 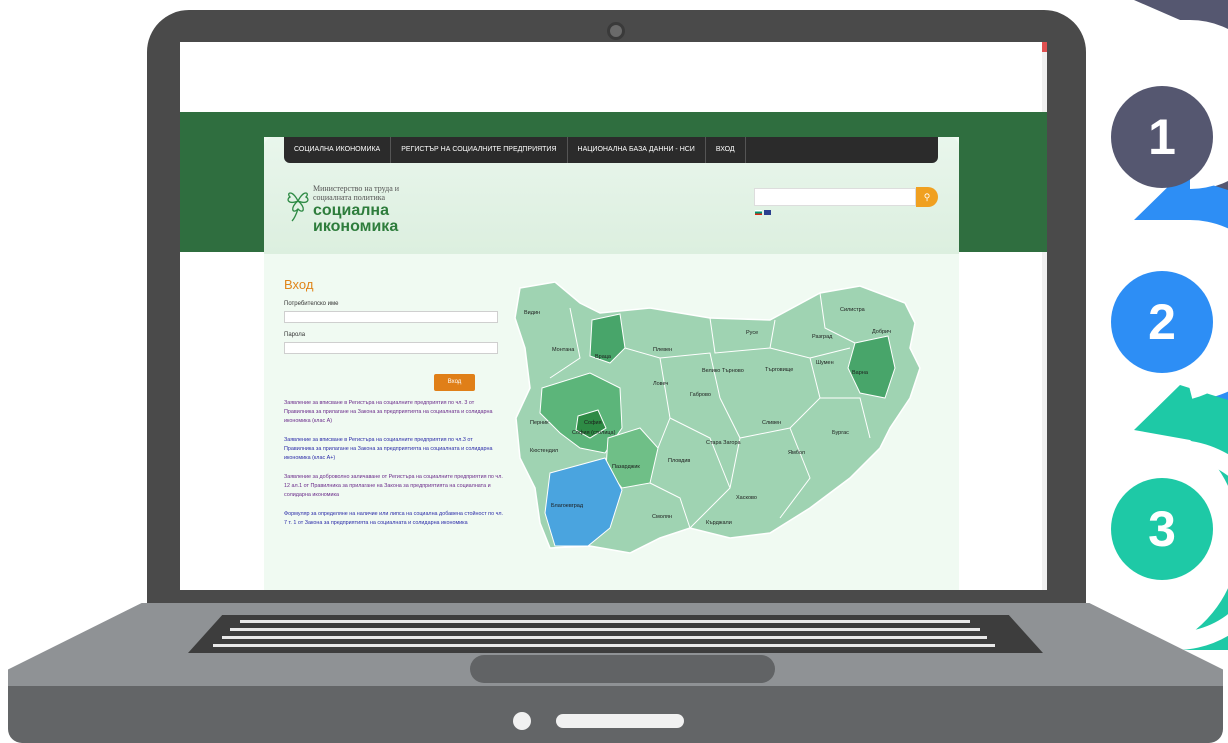 What do you see at coordinates (637, 150) in the screenshot?
I see `nav-item-national-database: НАЦИОНАЛНА БАЗА ДАННИ - НСИ` at bounding box center [637, 150].